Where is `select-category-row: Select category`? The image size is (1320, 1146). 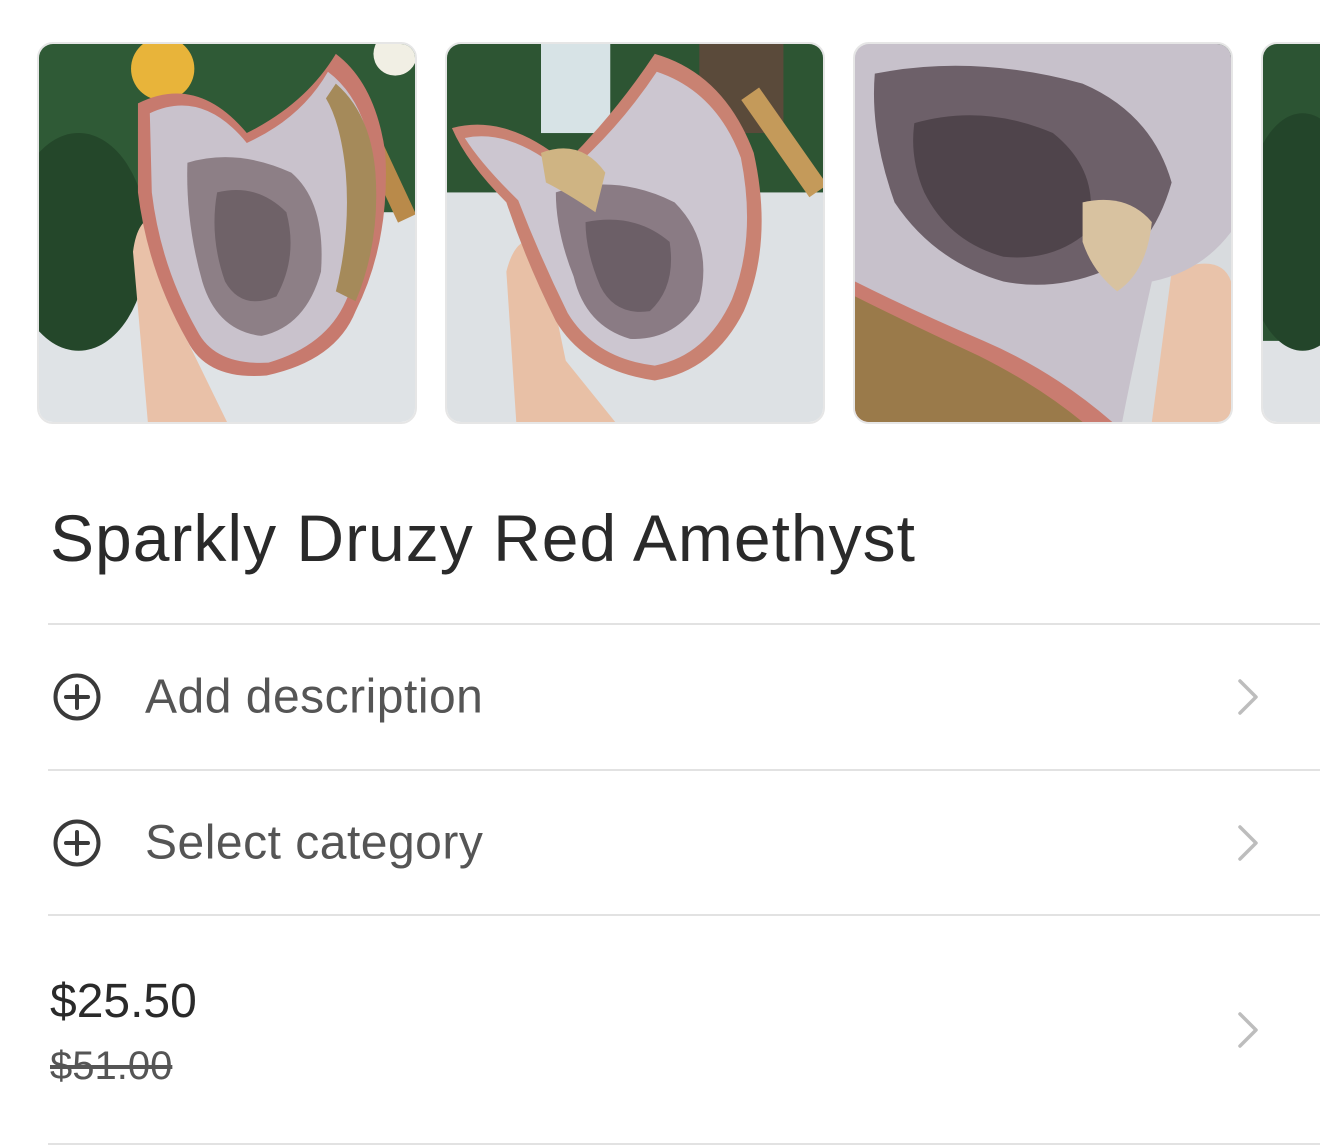
select-category-row: Select category is located at coordinates (684, 842).